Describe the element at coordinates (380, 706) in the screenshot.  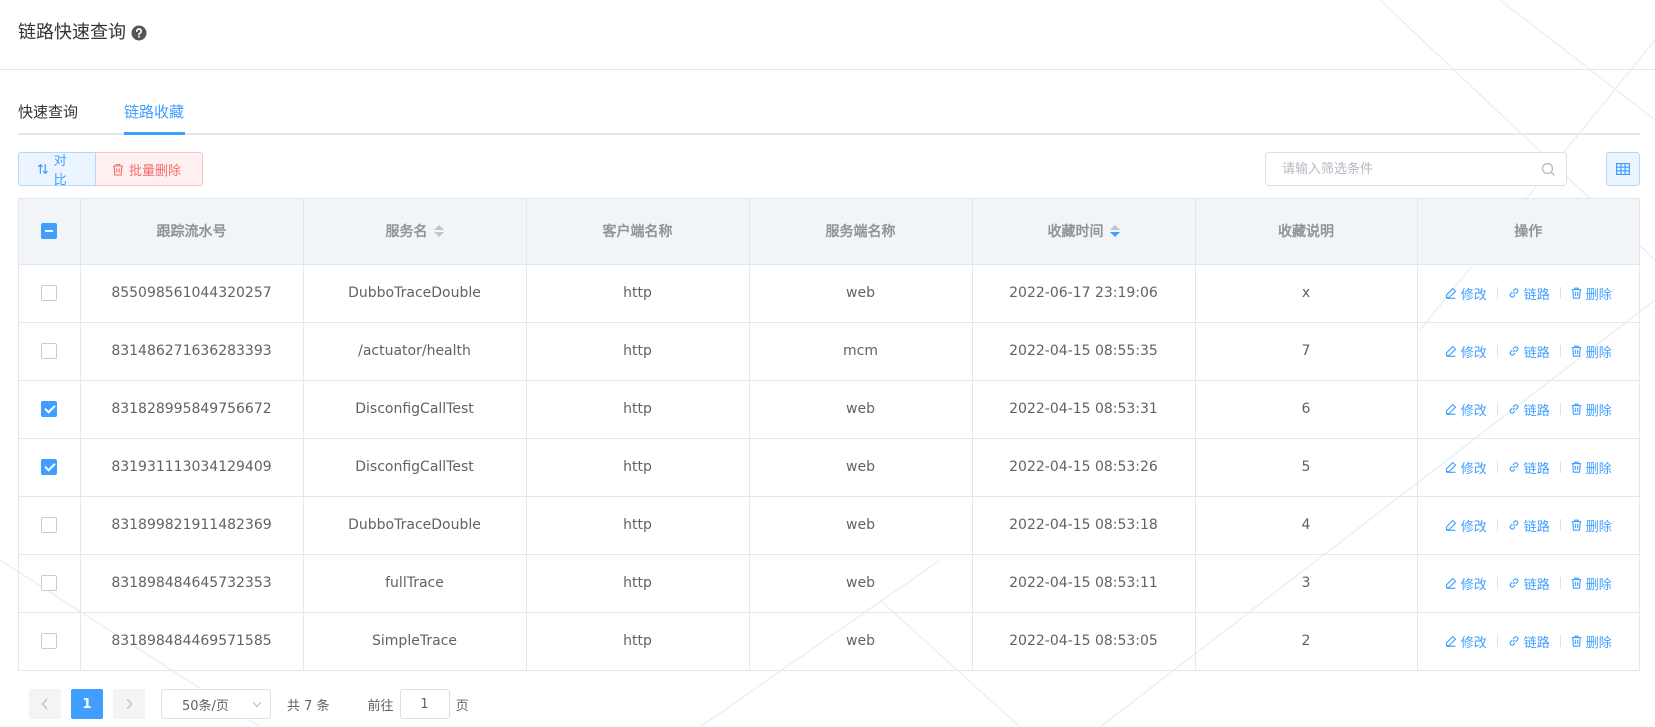
I see `goto-prefix: 前往` at that location.